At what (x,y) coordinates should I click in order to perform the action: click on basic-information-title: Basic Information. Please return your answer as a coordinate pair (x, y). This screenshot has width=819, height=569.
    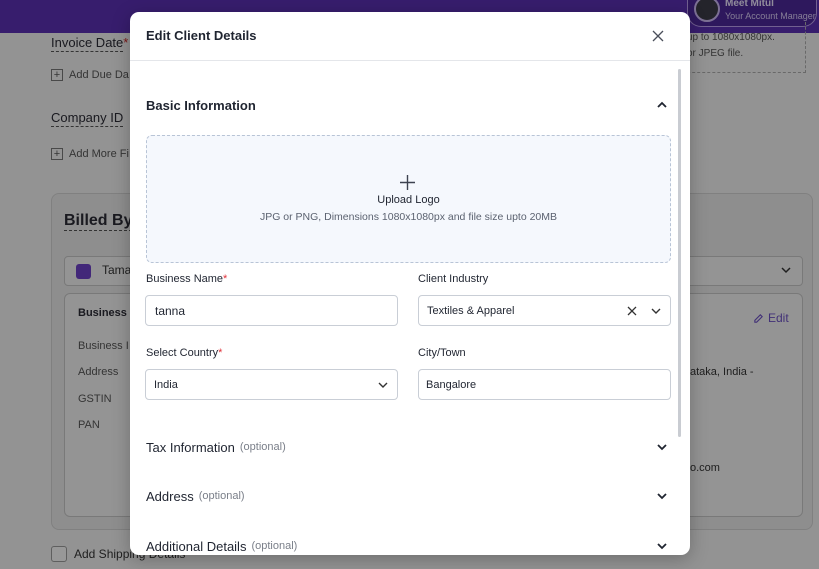
    Looking at the image, I should click on (201, 105).